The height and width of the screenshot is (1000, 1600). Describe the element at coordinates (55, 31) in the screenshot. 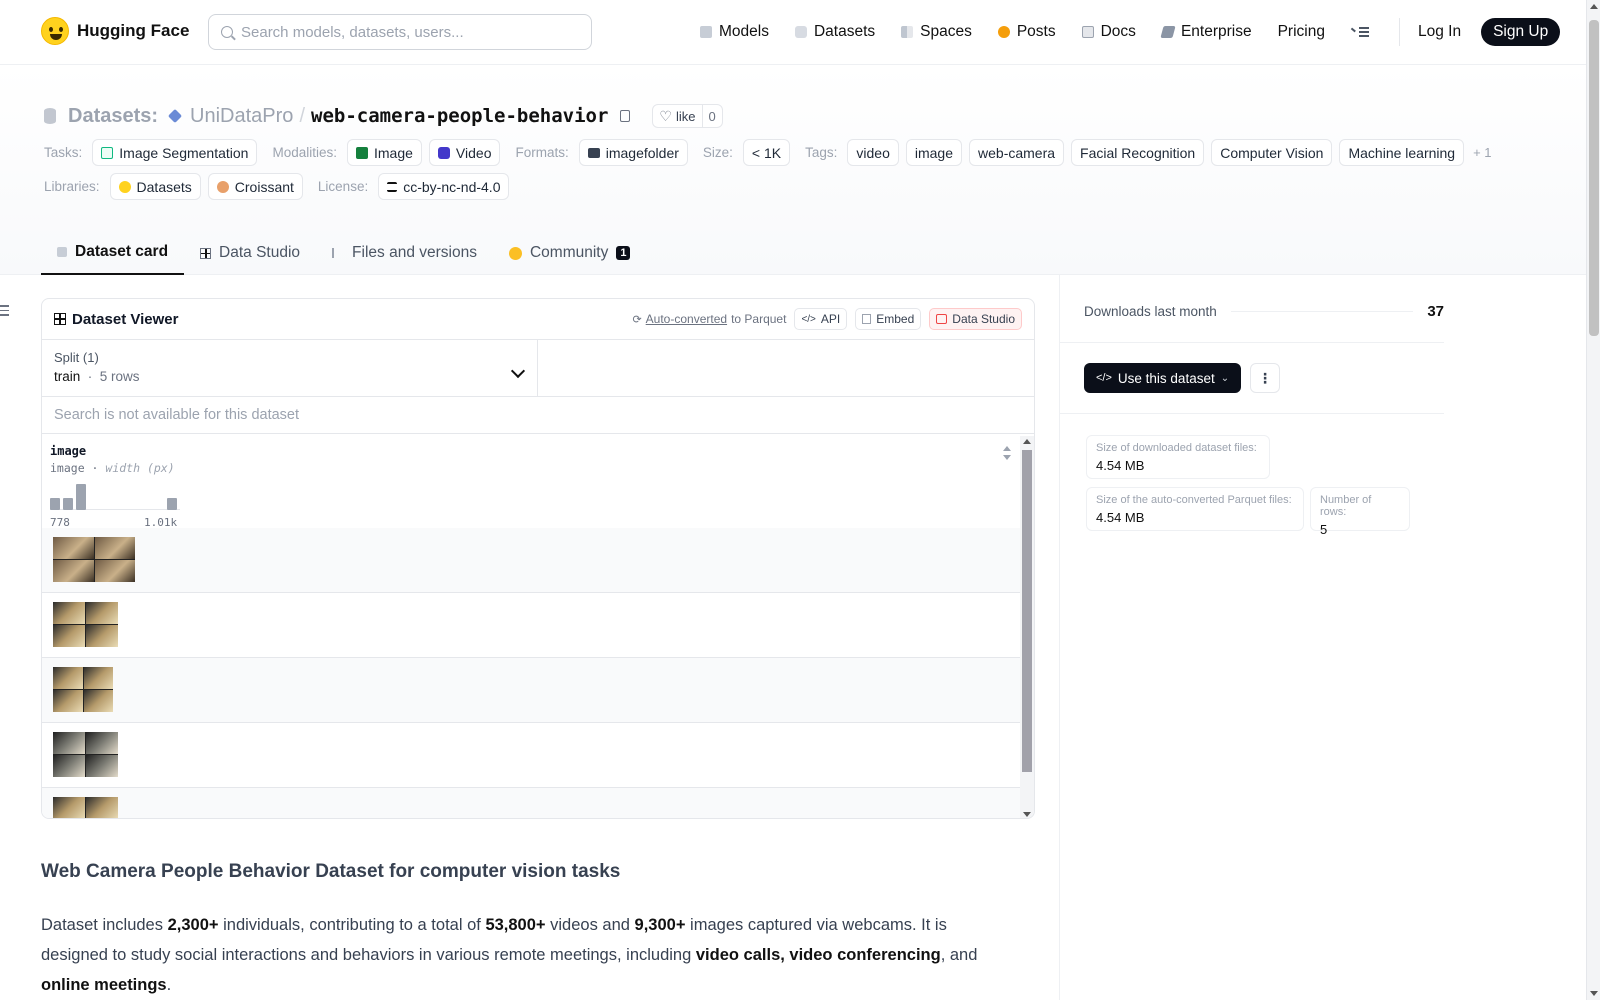

I see `hugging-face-logo-icon` at that location.